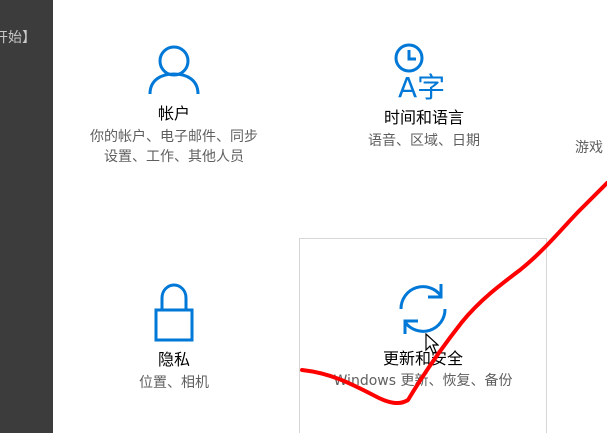 The height and width of the screenshot is (433, 607). I want to click on background-window-text: 开始】, so click(18, 38).